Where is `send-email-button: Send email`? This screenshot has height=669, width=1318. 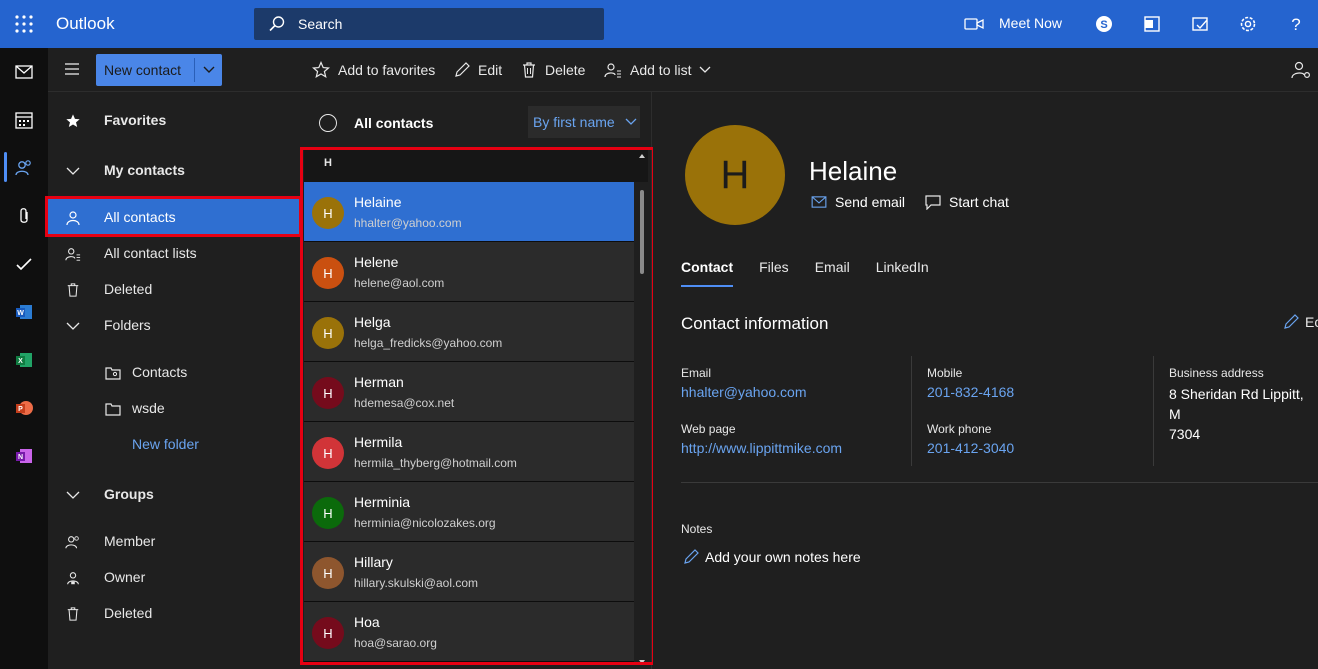
send-email-button: Send email is located at coordinates (858, 202).